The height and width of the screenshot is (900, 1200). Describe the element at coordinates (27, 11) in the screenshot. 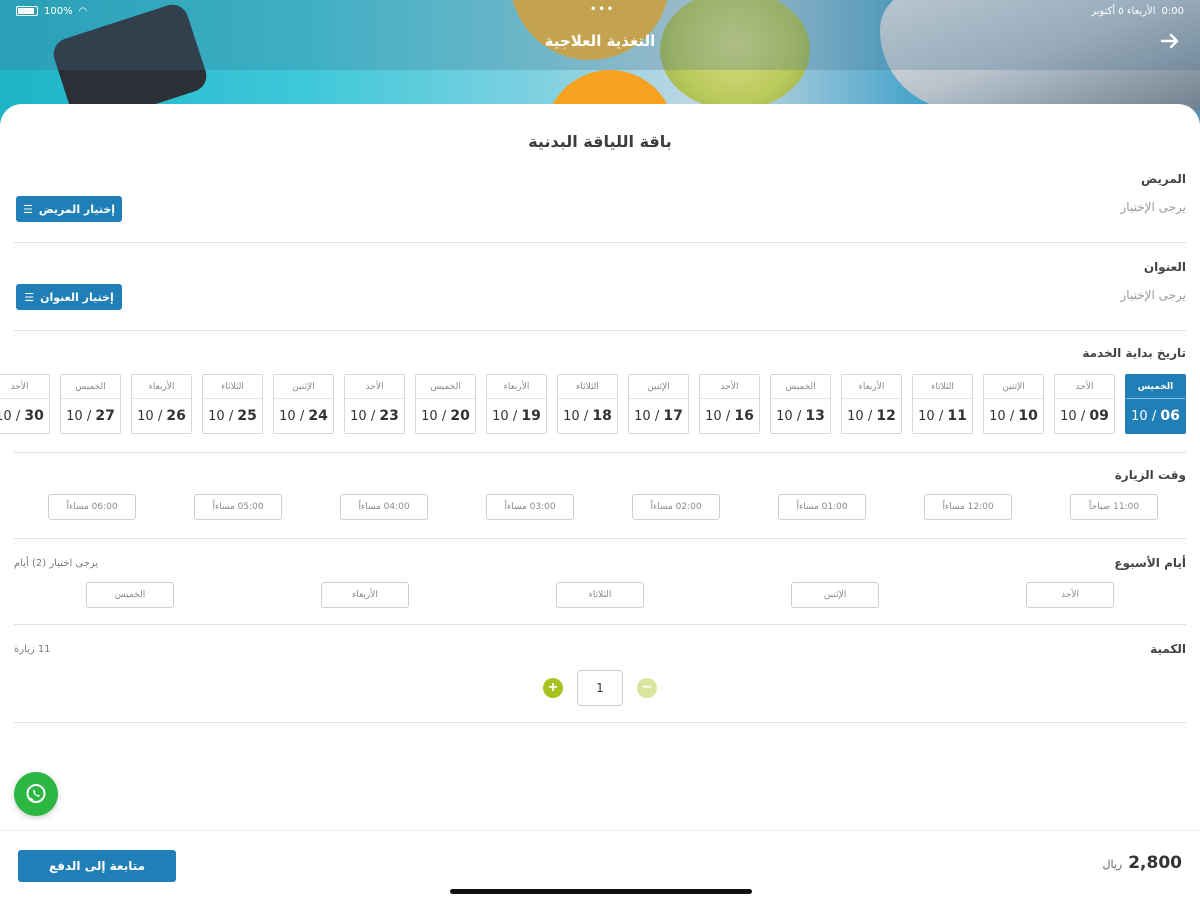

I see `battery-icon` at that location.